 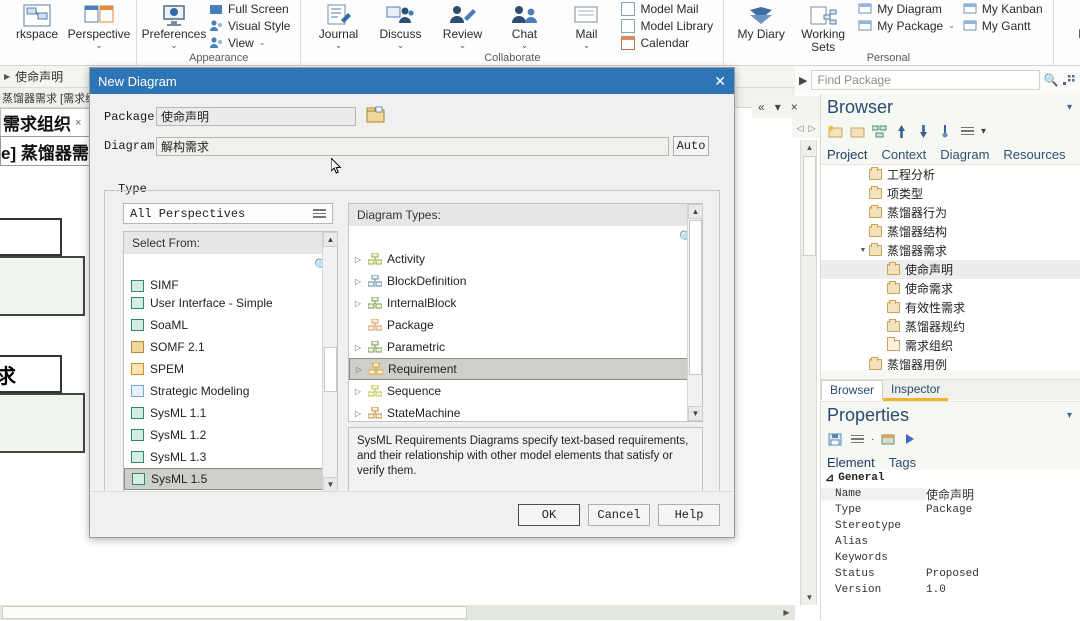 I want to click on property-row: Name 使命声明, so click(x=950, y=494).